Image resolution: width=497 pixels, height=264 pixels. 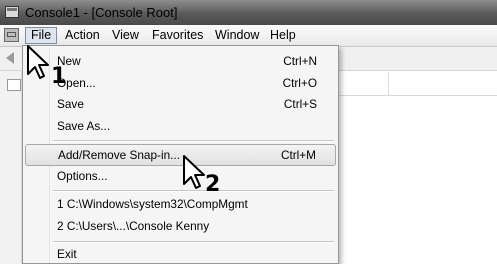 I want to click on menu-item-shortcut: Ctrl+S, so click(x=300, y=104).